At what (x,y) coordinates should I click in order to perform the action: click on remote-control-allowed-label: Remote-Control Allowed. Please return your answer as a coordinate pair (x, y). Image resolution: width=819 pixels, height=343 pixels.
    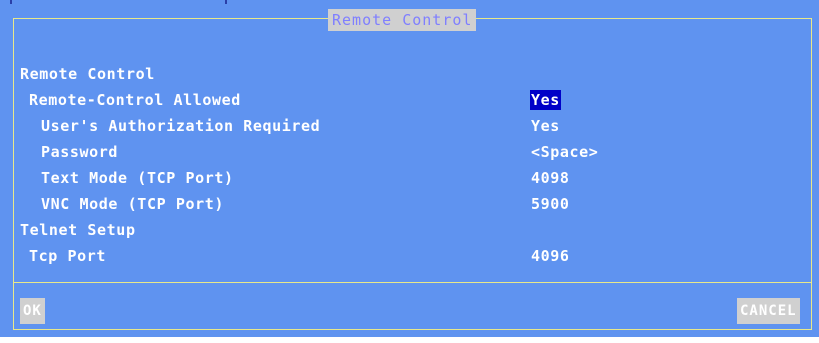
    Looking at the image, I should click on (135, 100).